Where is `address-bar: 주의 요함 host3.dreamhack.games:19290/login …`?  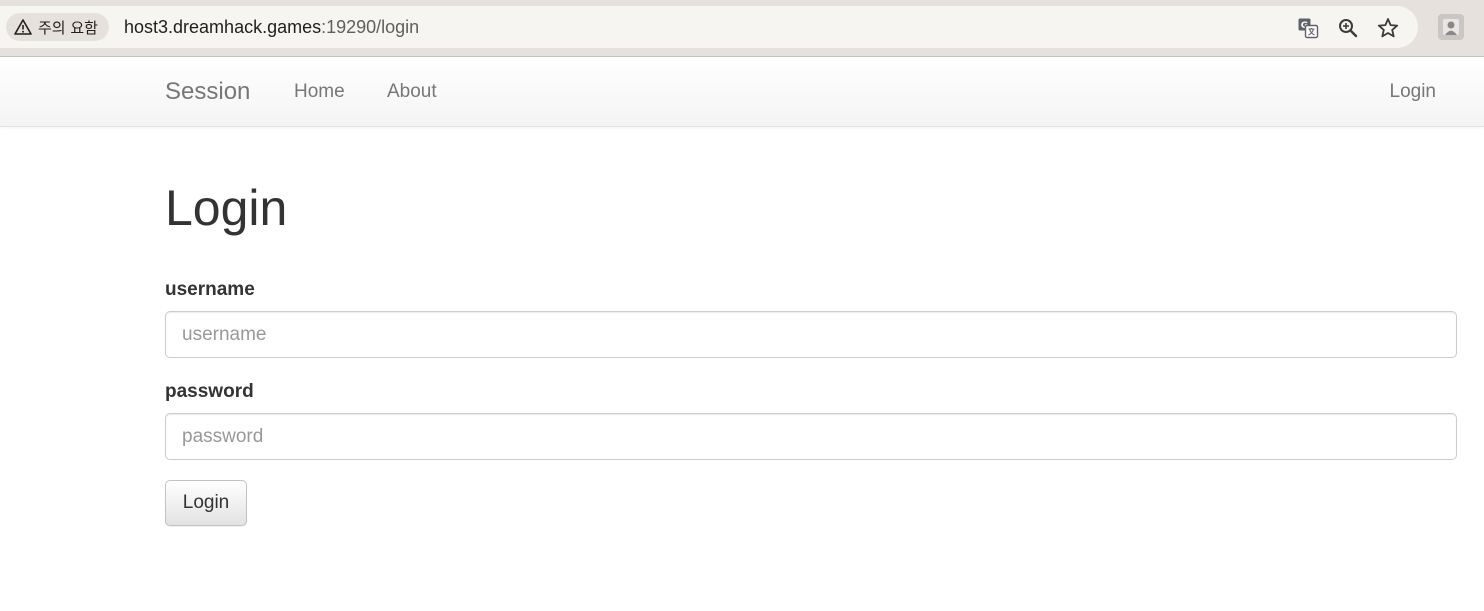
address-bar: 주의 요함 host3.dreamhack.games:19290/login … is located at coordinates (709, 27).